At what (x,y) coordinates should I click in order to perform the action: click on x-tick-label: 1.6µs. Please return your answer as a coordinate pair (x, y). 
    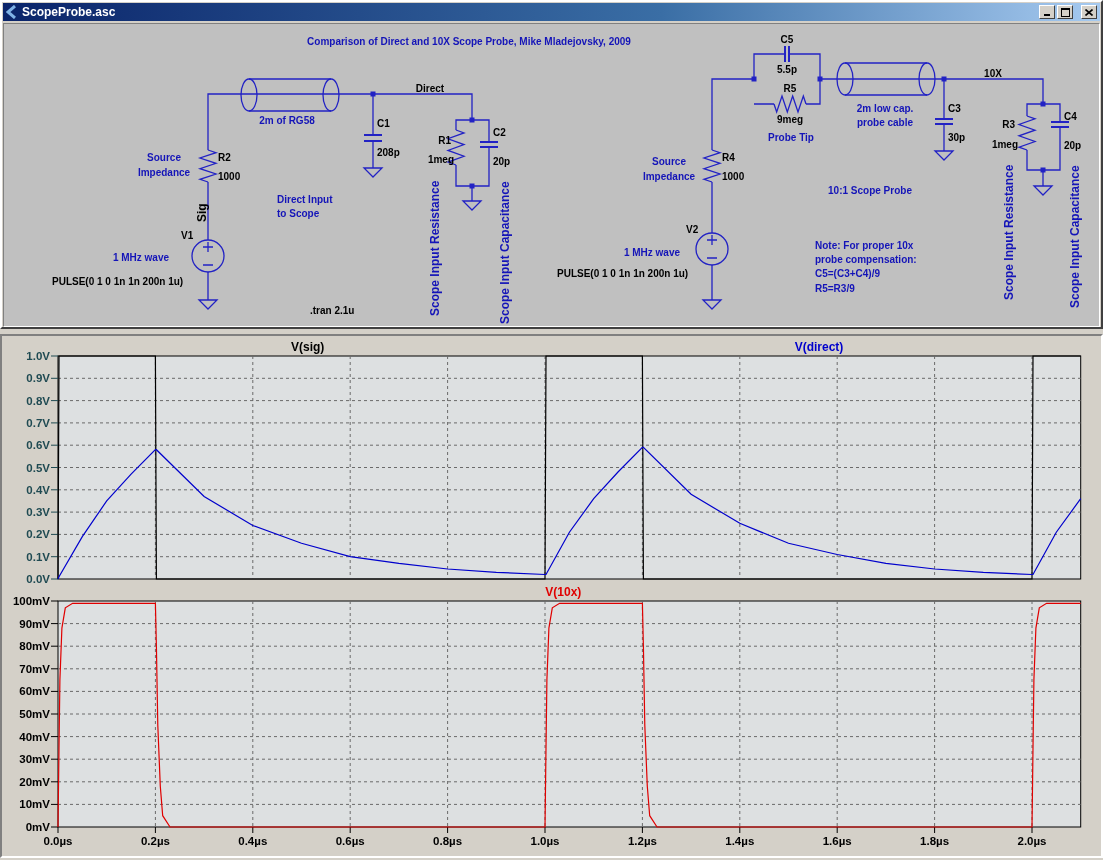
    Looking at the image, I should click on (837, 841).